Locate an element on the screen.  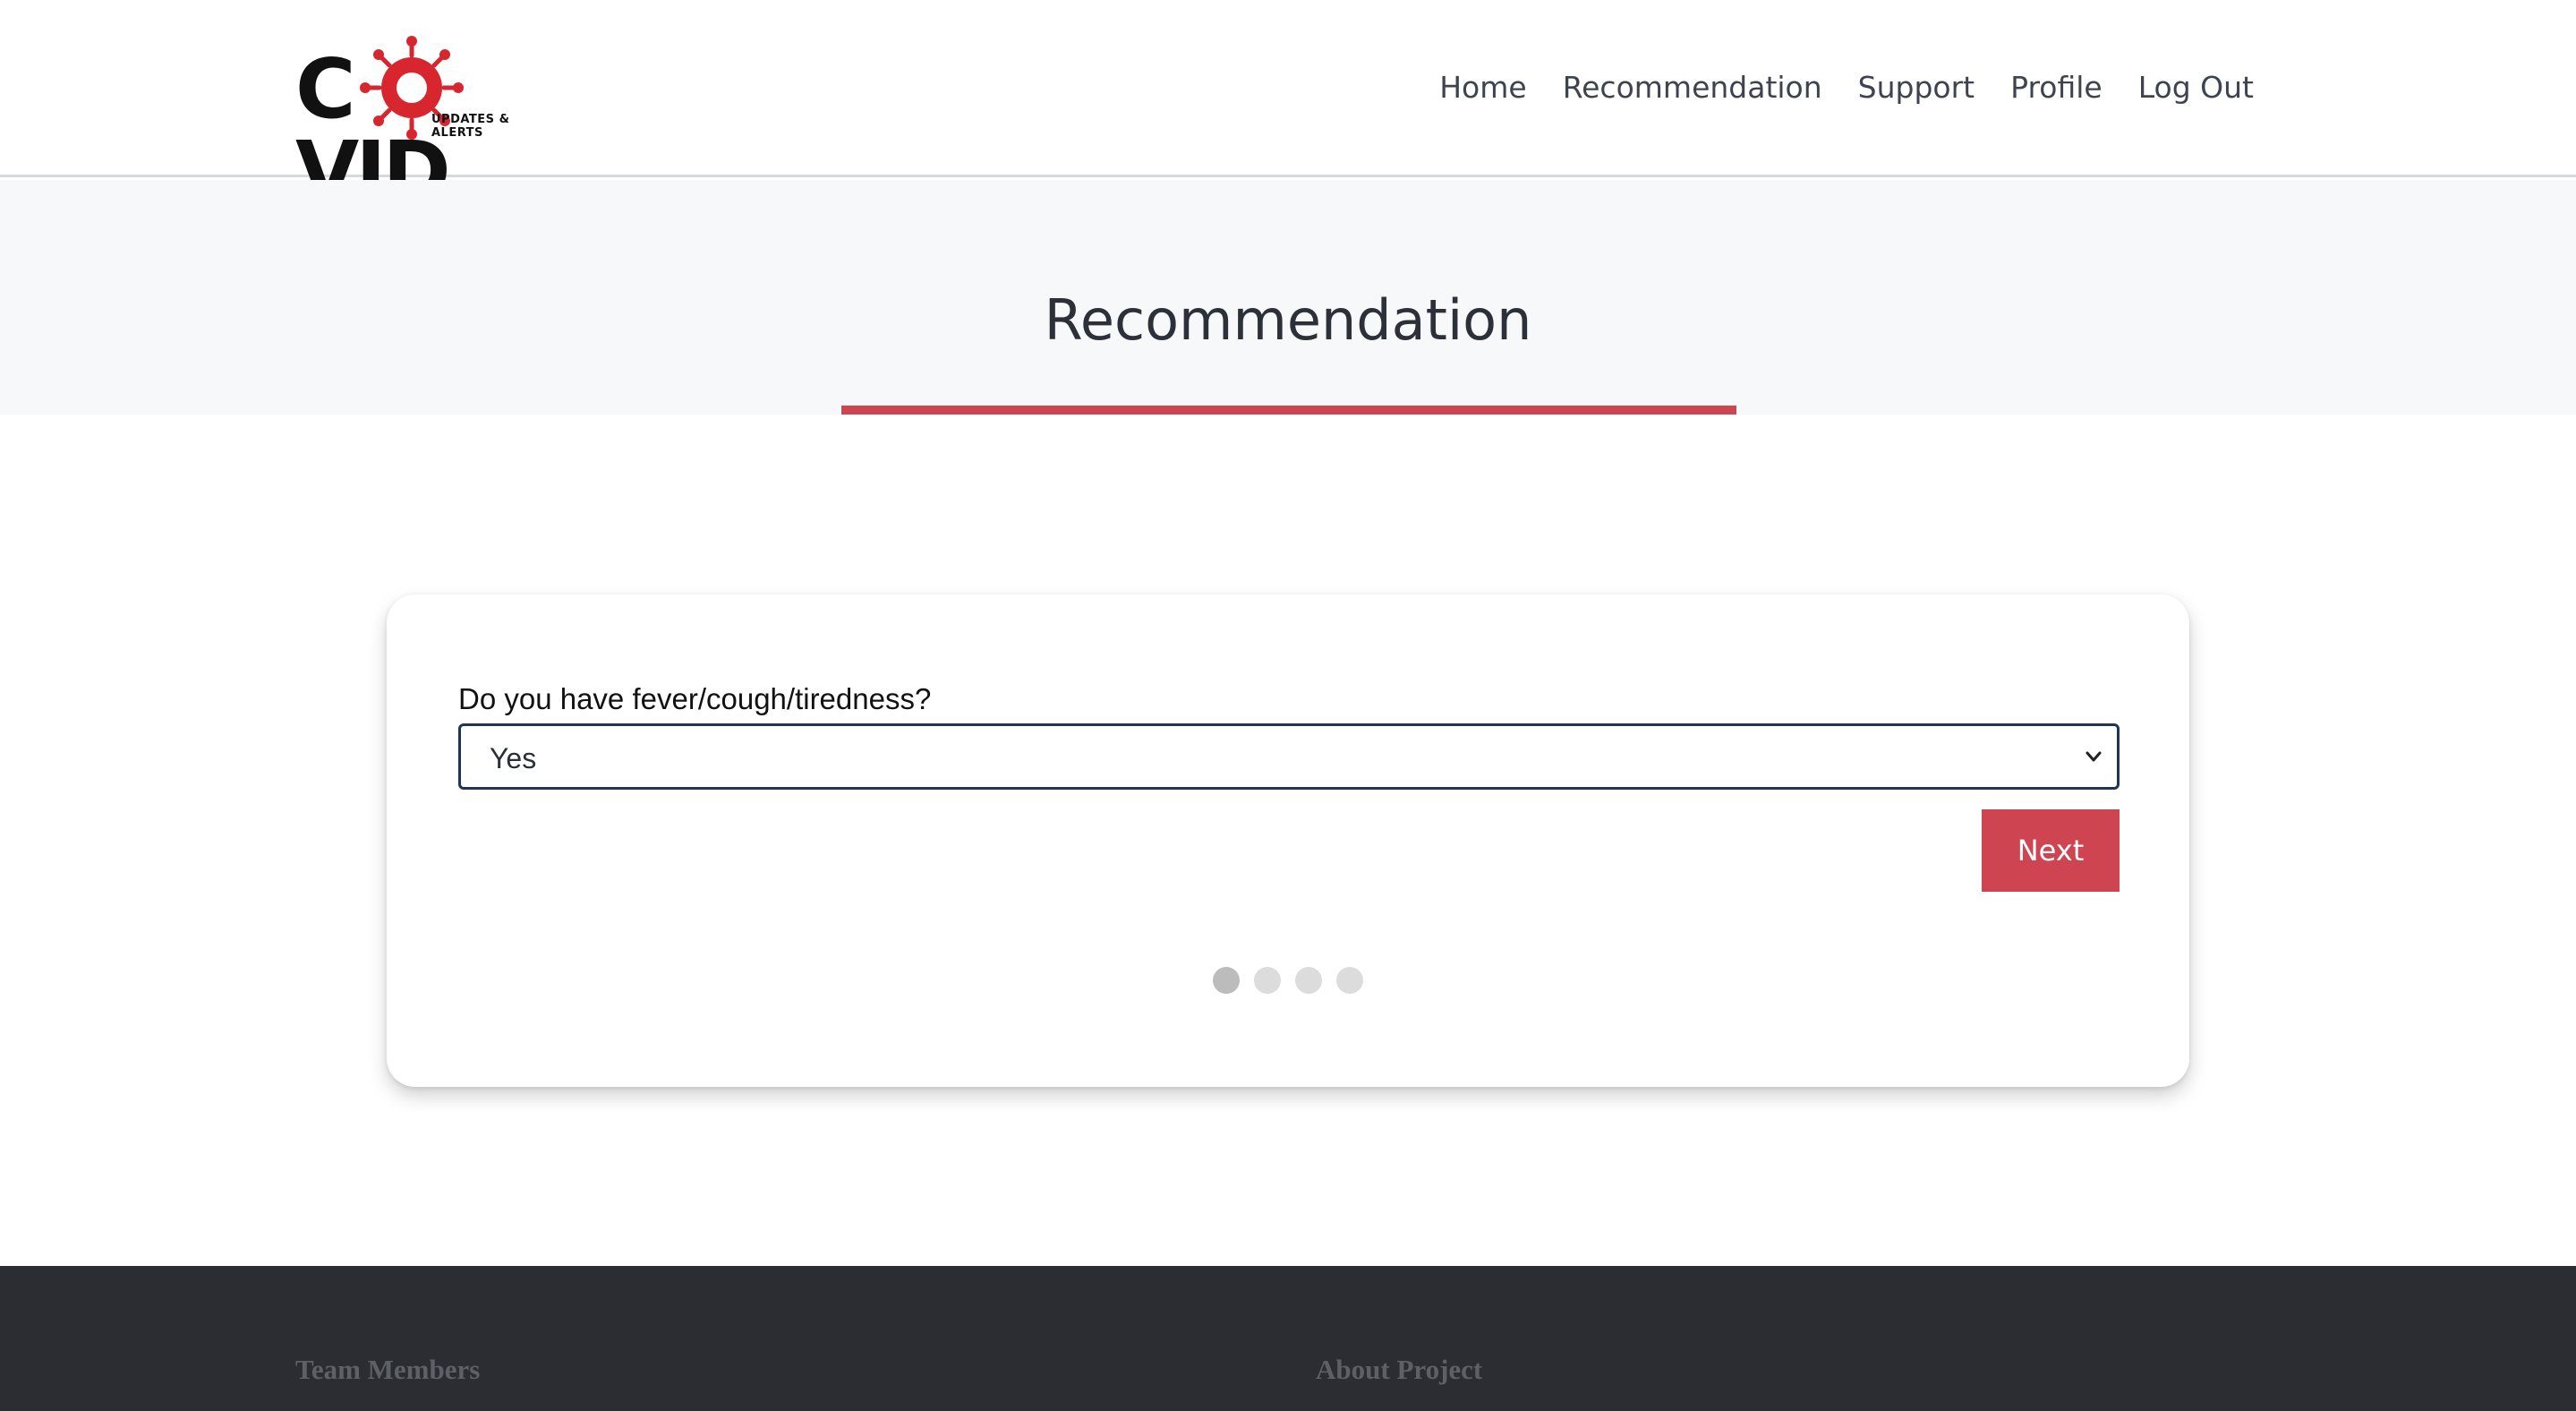
answer-select: Yes is located at coordinates (1289, 756).